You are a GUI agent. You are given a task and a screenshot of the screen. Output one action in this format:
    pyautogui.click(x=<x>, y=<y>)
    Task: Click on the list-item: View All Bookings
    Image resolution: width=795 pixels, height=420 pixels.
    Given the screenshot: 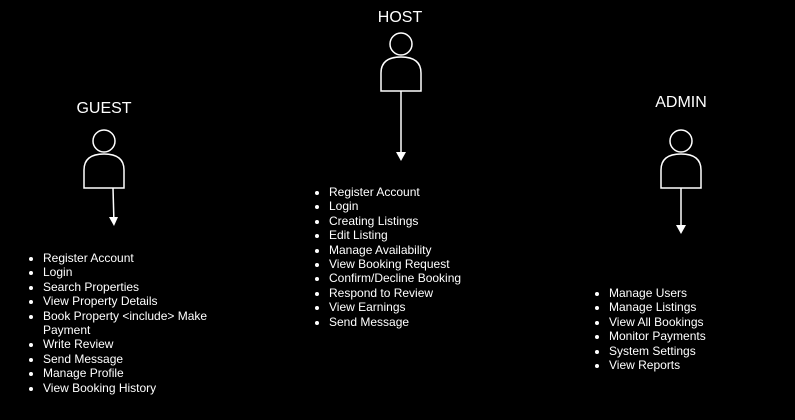 What is the action you would take?
    pyautogui.click(x=684, y=322)
    